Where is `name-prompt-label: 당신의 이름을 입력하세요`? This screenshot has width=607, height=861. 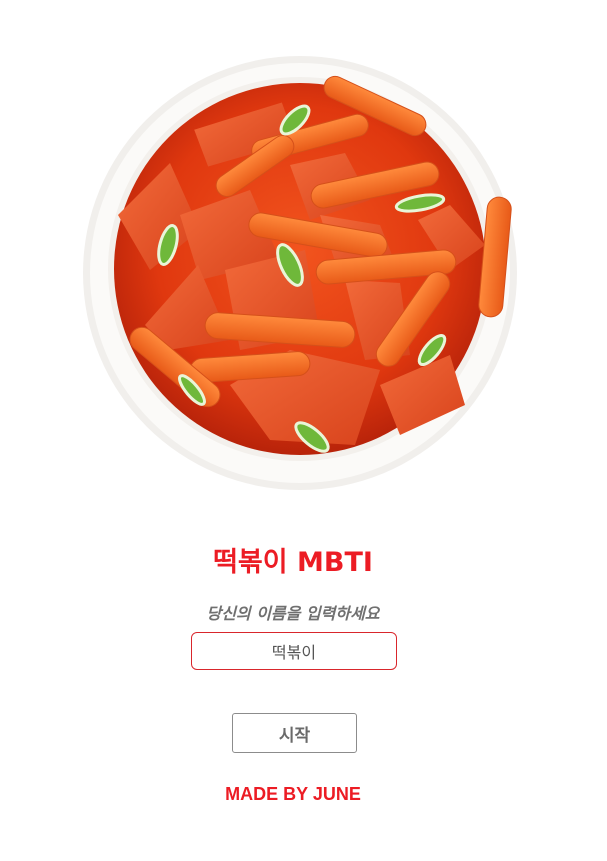
name-prompt-label: 당신의 이름을 입력하세요 is located at coordinates (293, 613).